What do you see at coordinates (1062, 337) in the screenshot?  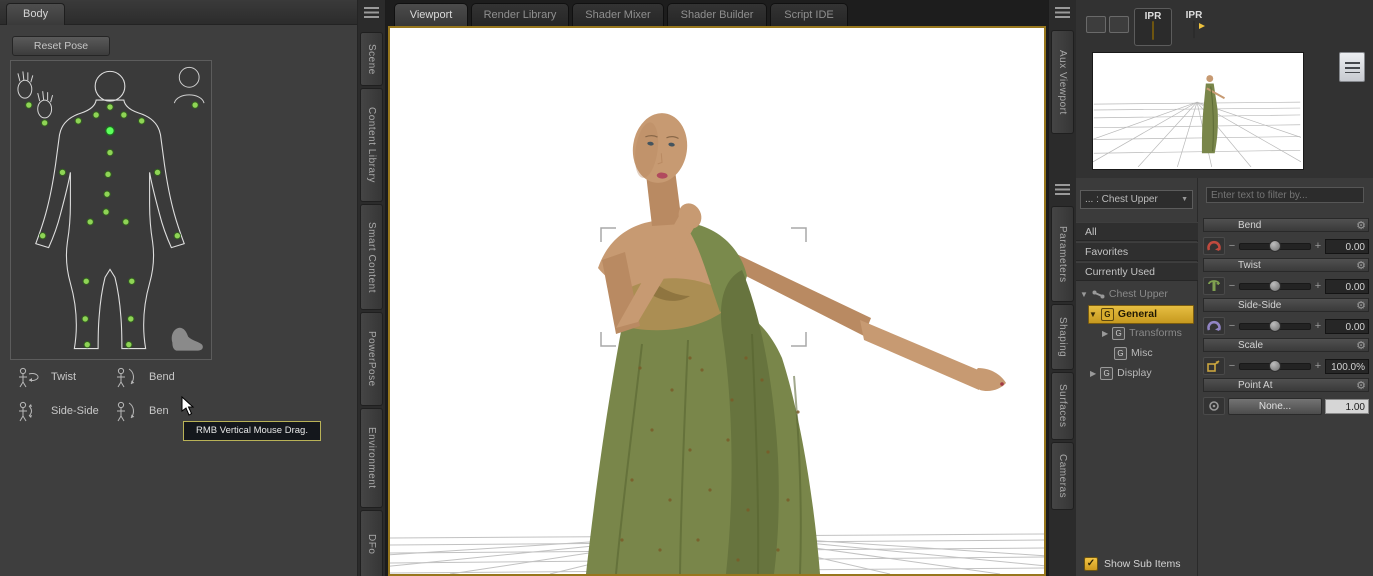 I see `sidebar-tab-shaping: Shaping` at bounding box center [1062, 337].